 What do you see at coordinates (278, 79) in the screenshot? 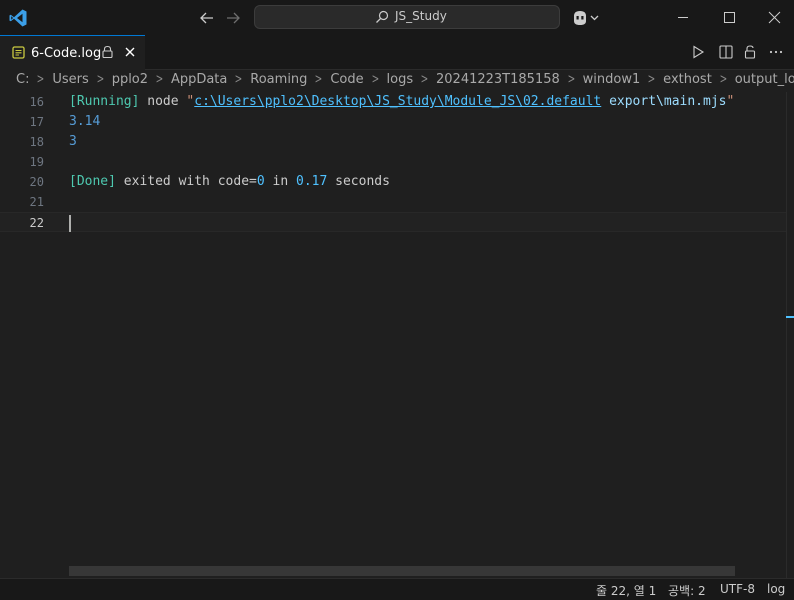
I see `breadcrumb-item: Roaming` at bounding box center [278, 79].